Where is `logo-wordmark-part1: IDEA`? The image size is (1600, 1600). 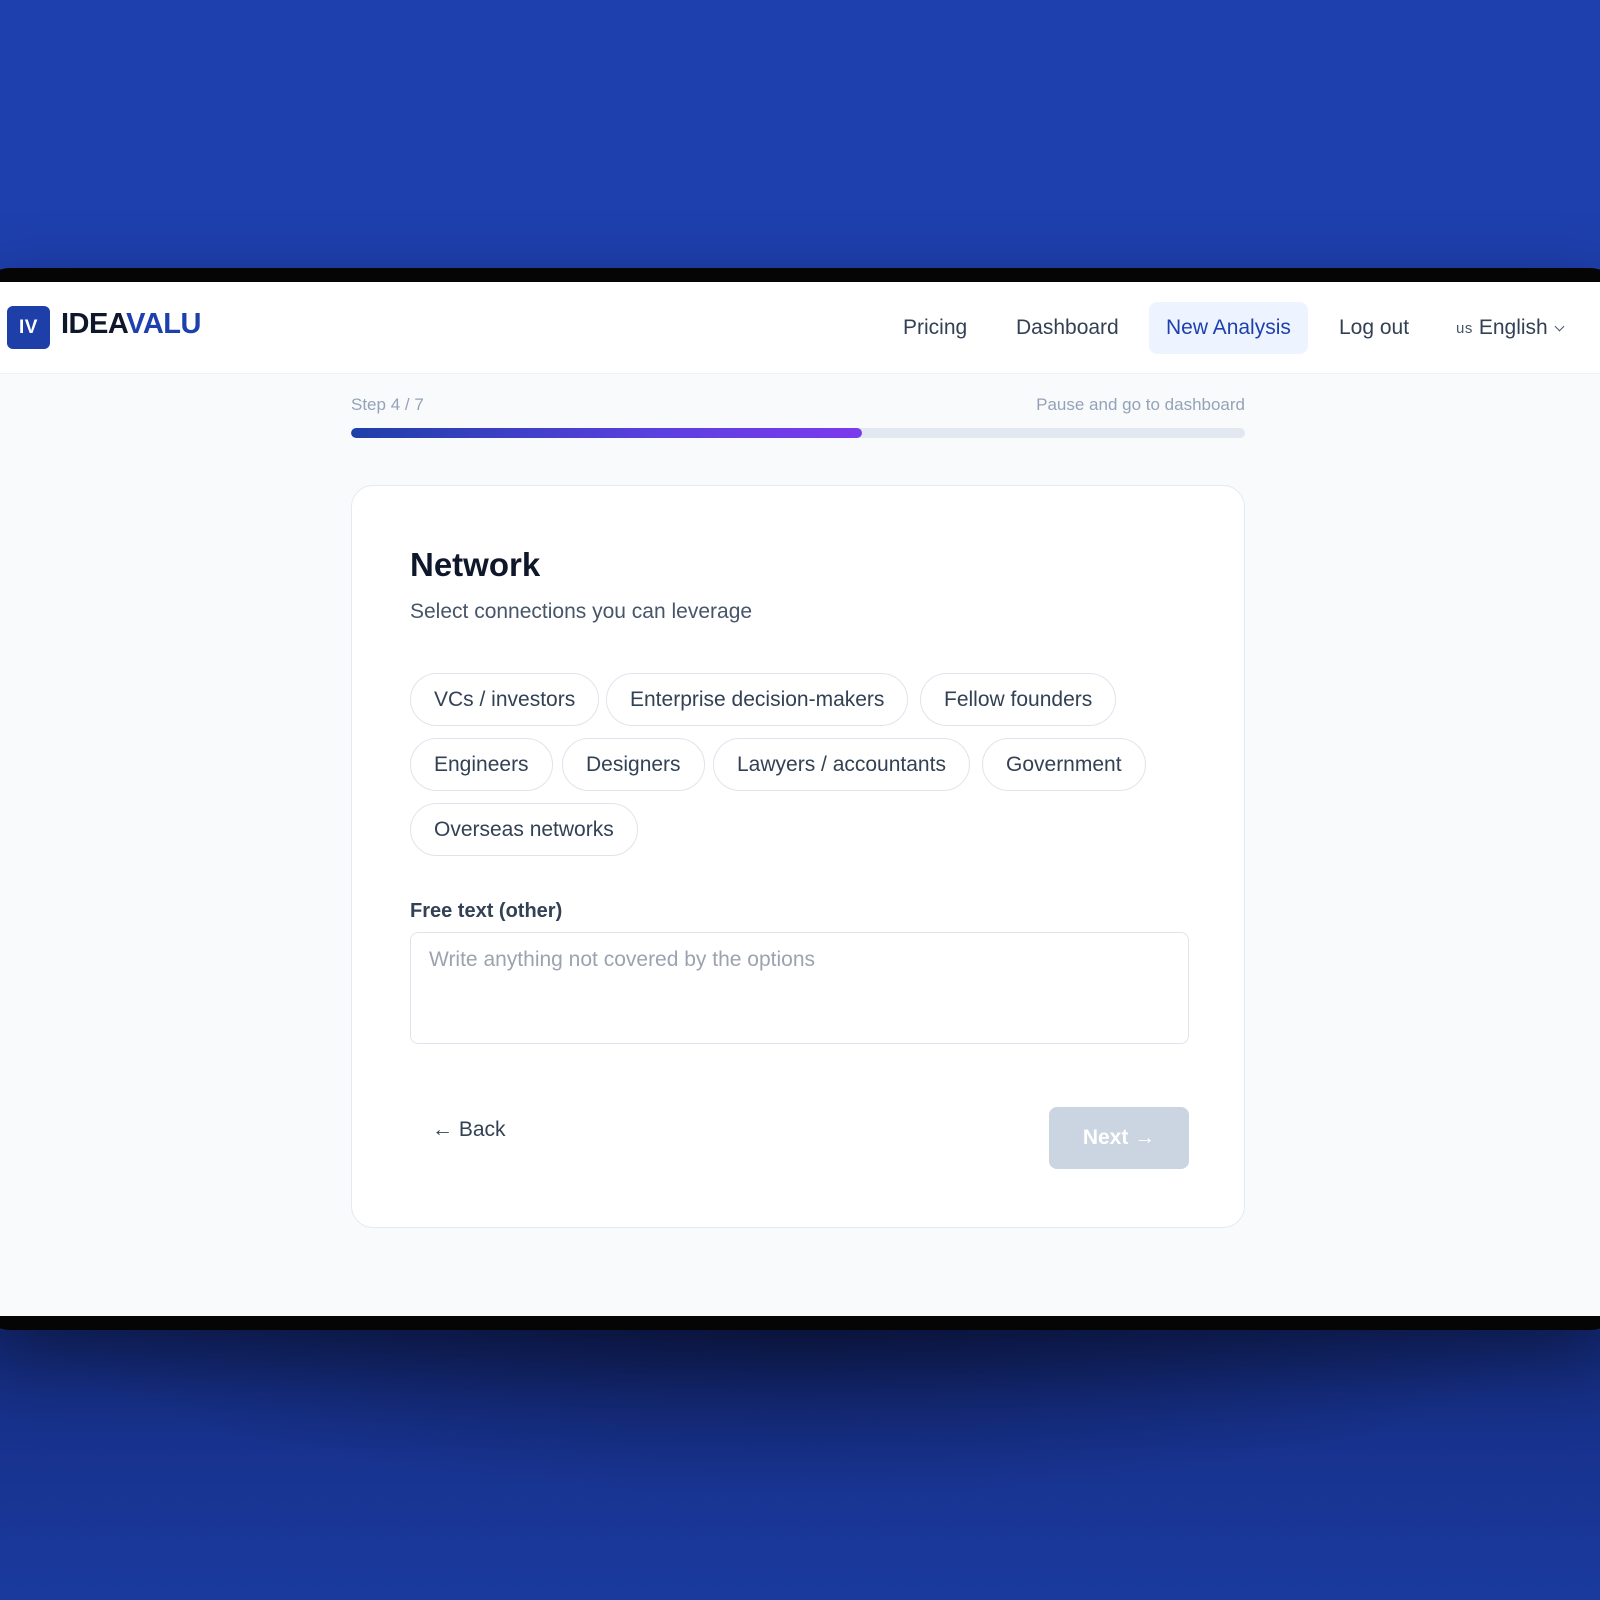 logo-wordmark-part1: IDEA is located at coordinates (94, 324).